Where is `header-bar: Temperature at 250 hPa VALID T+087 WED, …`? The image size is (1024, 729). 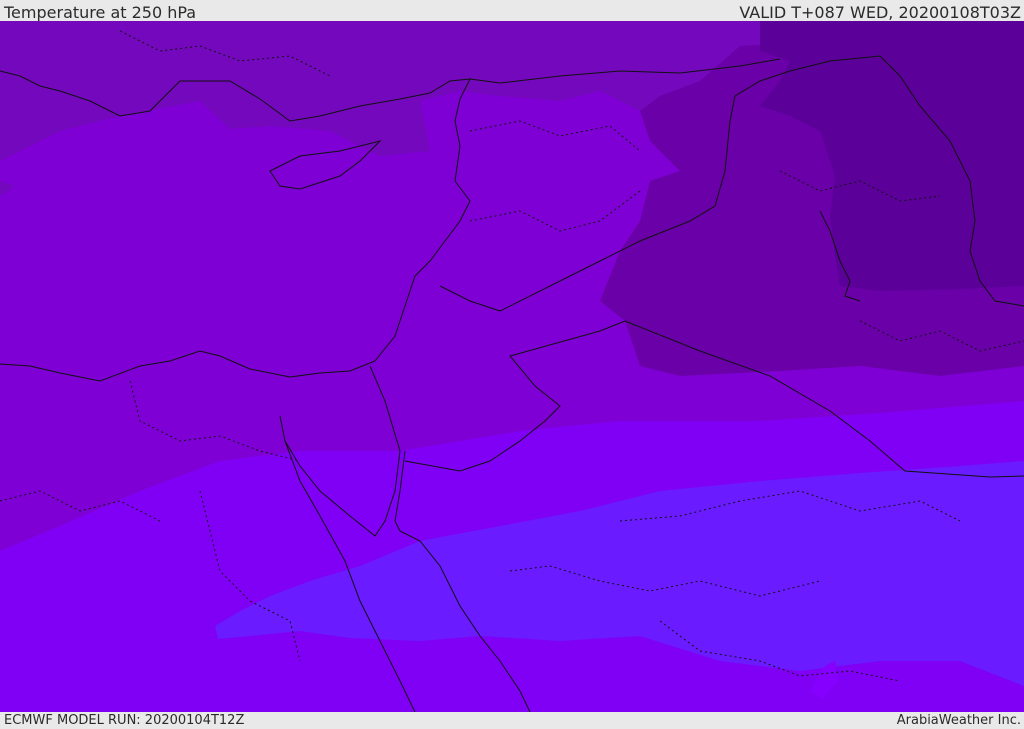 header-bar: Temperature at 250 hPa VALID T+087 WED, … is located at coordinates (512, 11).